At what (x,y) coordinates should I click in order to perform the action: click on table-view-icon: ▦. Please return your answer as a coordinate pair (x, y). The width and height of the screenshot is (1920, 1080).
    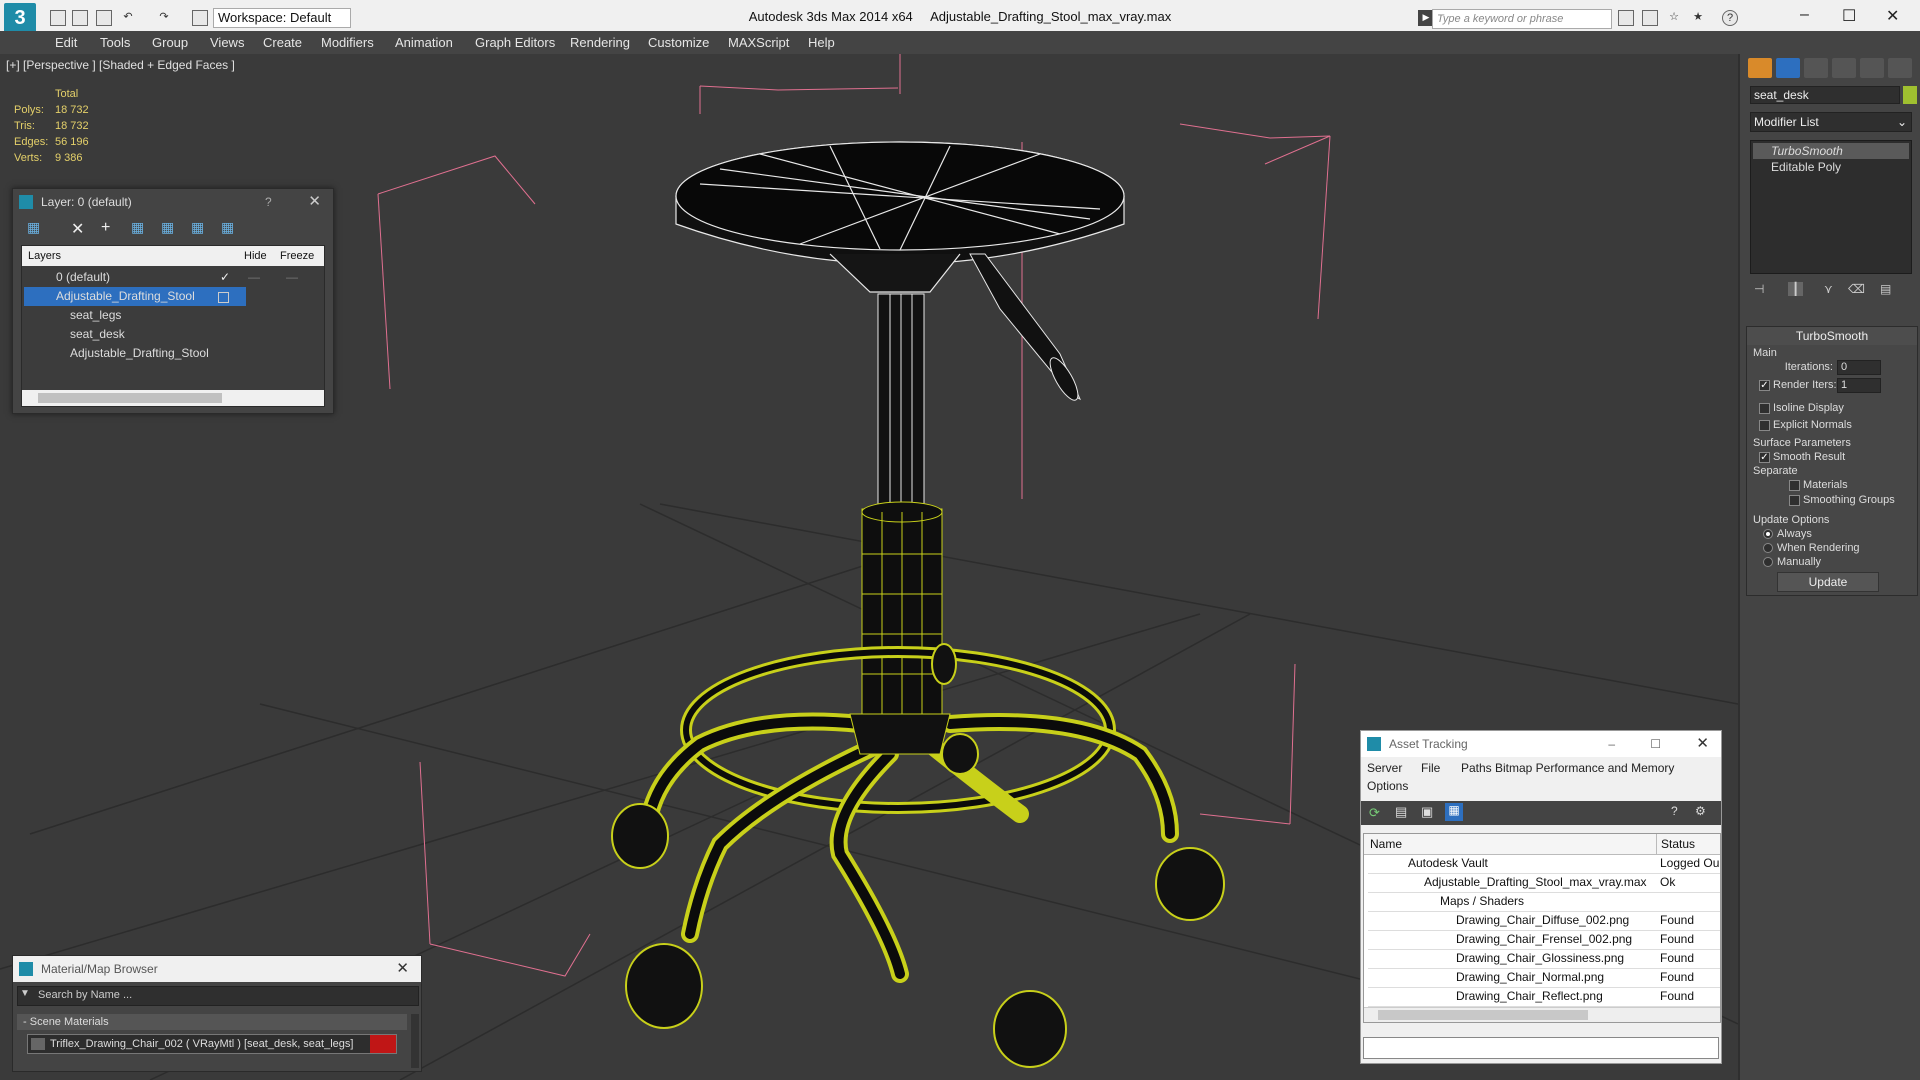
    Looking at the image, I should click on (1454, 812).